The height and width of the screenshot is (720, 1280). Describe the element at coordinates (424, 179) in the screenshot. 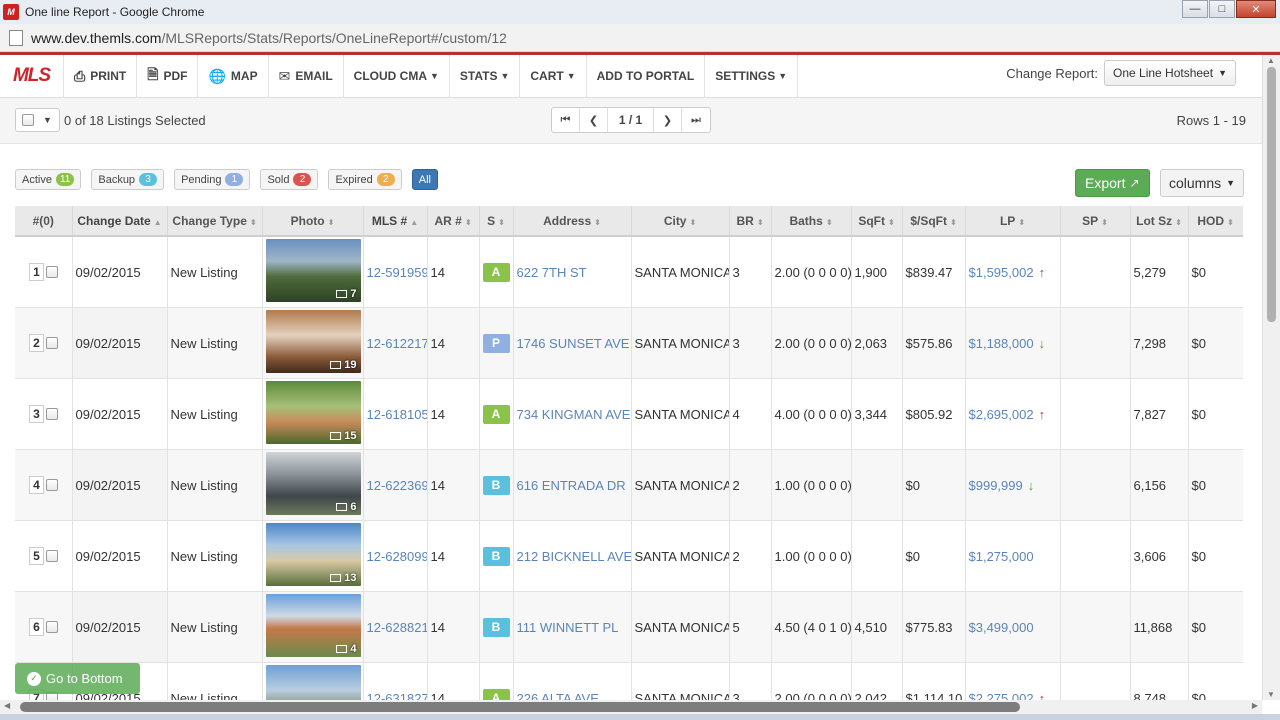

I see `filter-all: All` at that location.